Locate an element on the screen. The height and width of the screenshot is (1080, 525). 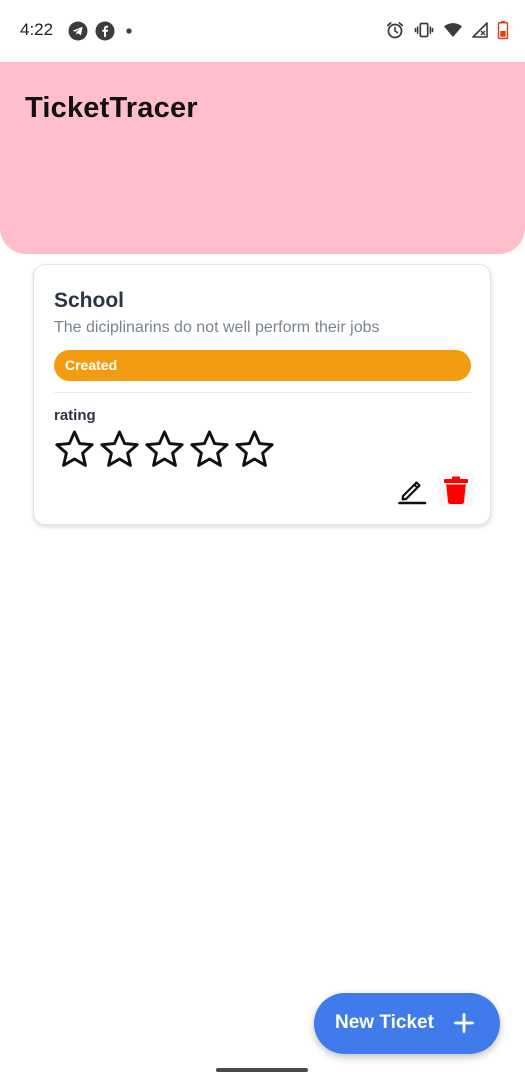
ticket-title: School is located at coordinates (89, 300).